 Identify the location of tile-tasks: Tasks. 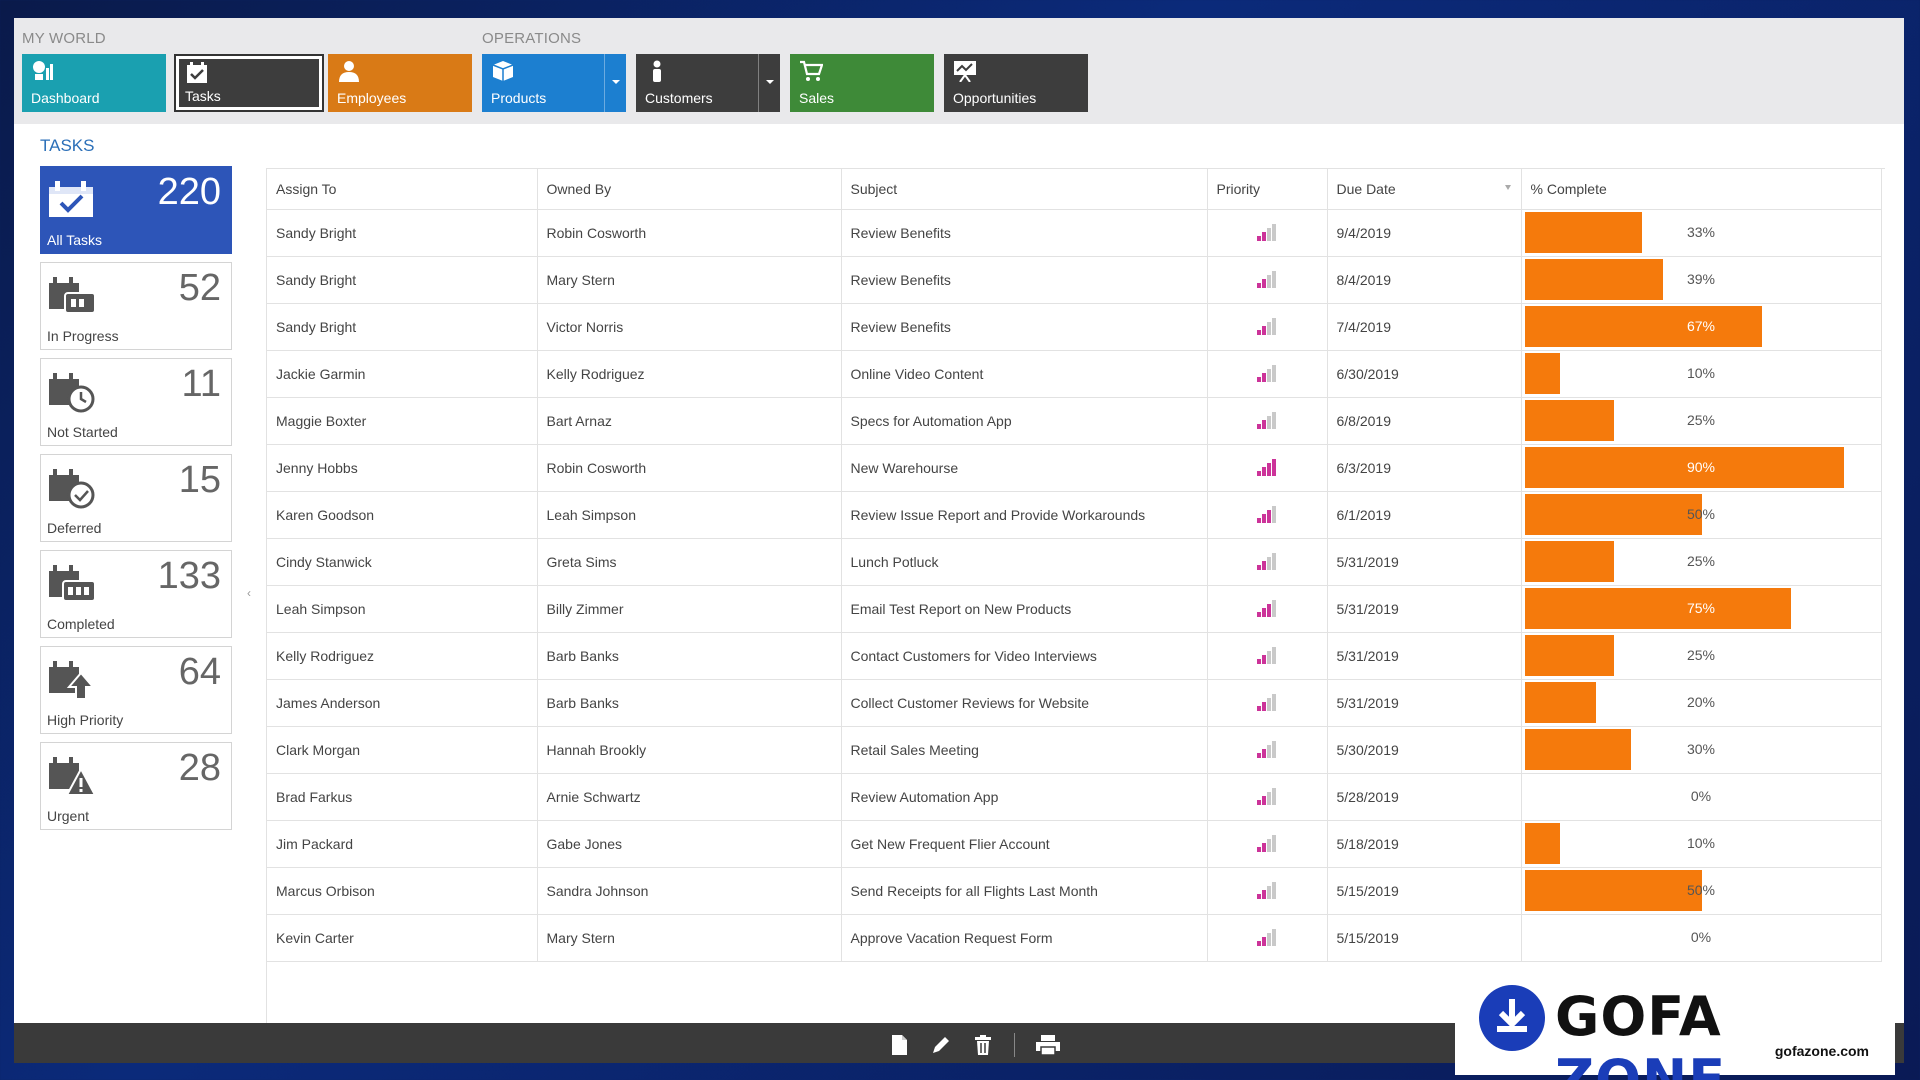
(249, 83).